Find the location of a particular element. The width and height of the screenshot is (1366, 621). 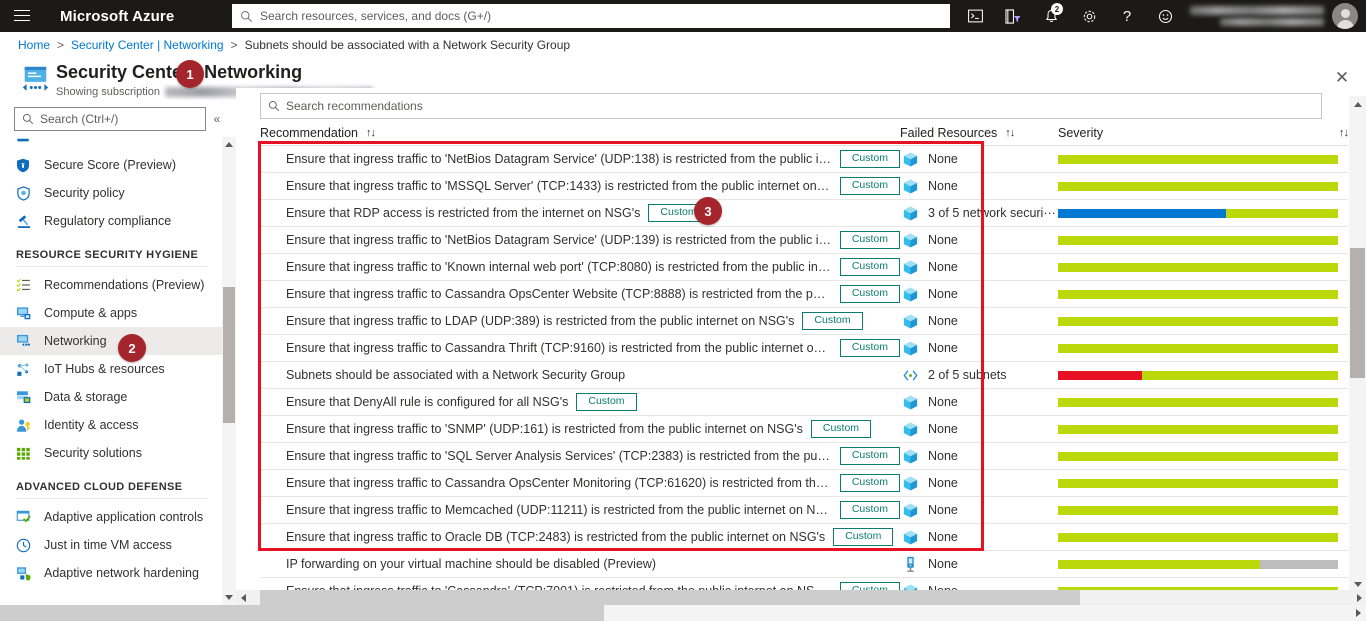

sidebar-item-adaptive-application-controls: Adaptive application controls is located at coordinates (111, 517).